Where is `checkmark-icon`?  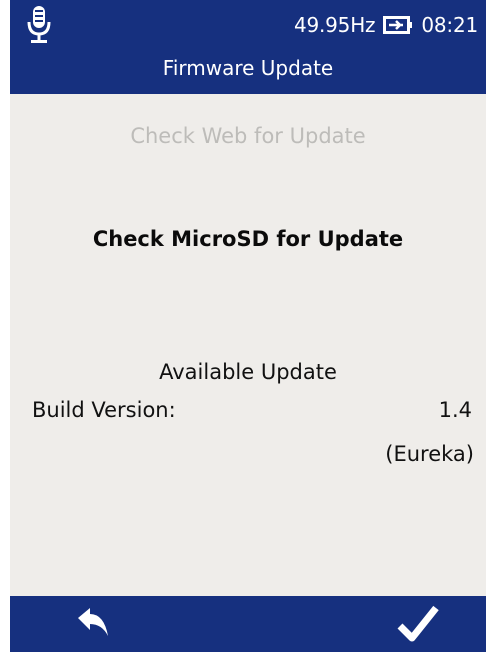
checkmark-icon is located at coordinates (418, 624).